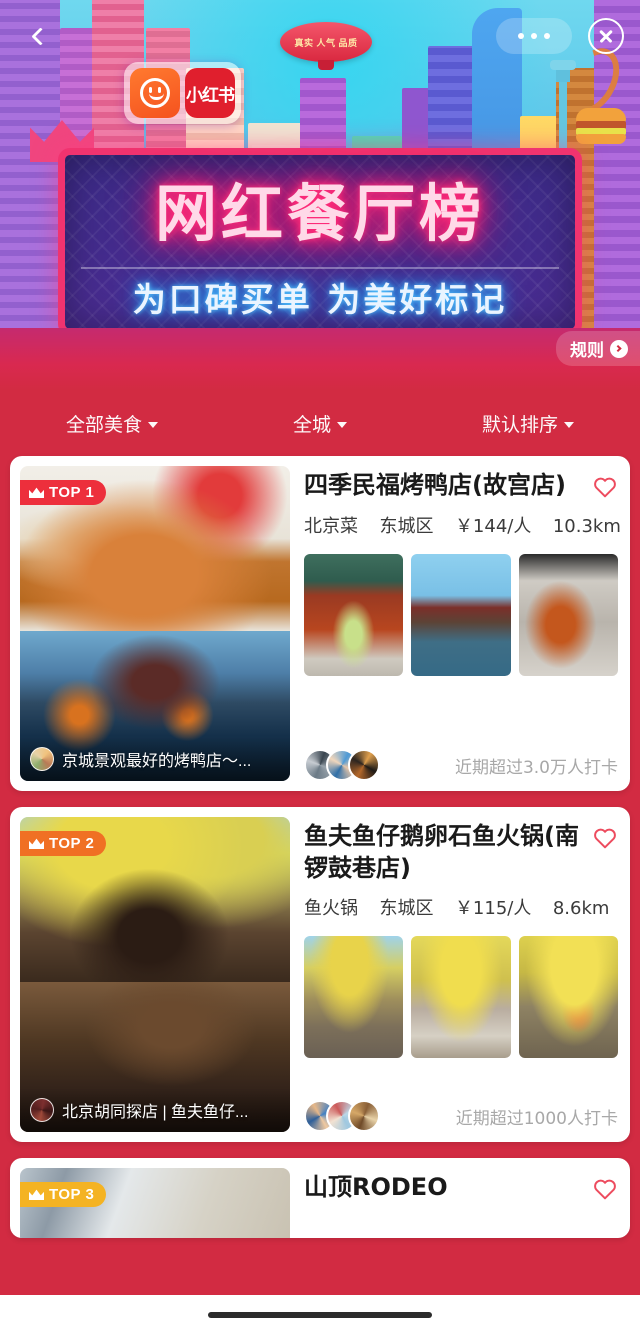 This screenshot has width=640, height=1329. What do you see at coordinates (72, 843) in the screenshot?
I see `rank-badge-label: TOP 2` at bounding box center [72, 843].